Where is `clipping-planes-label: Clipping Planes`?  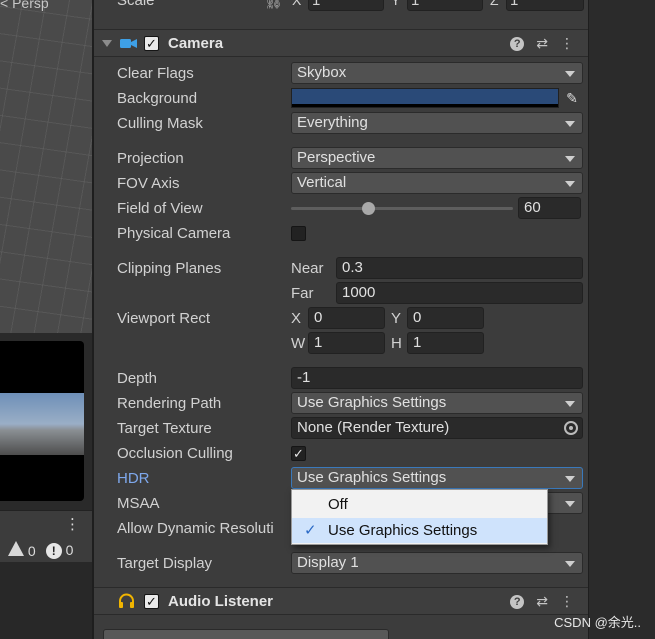 clipping-planes-label: Clipping Planes is located at coordinates (169, 268).